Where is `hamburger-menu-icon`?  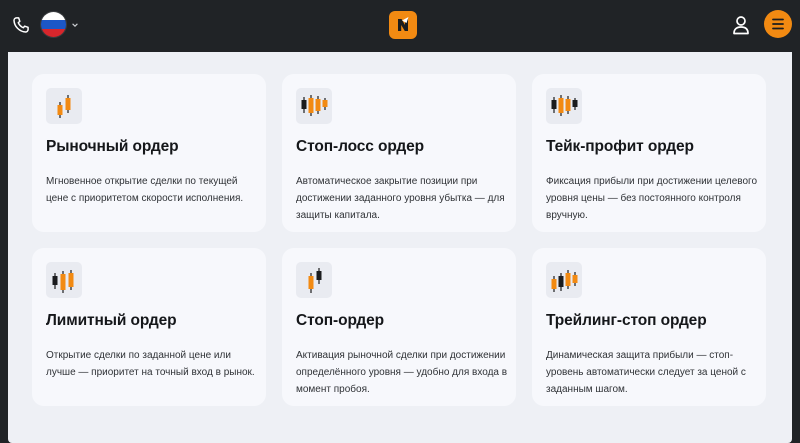
hamburger-menu-icon is located at coordinates (778, 24).